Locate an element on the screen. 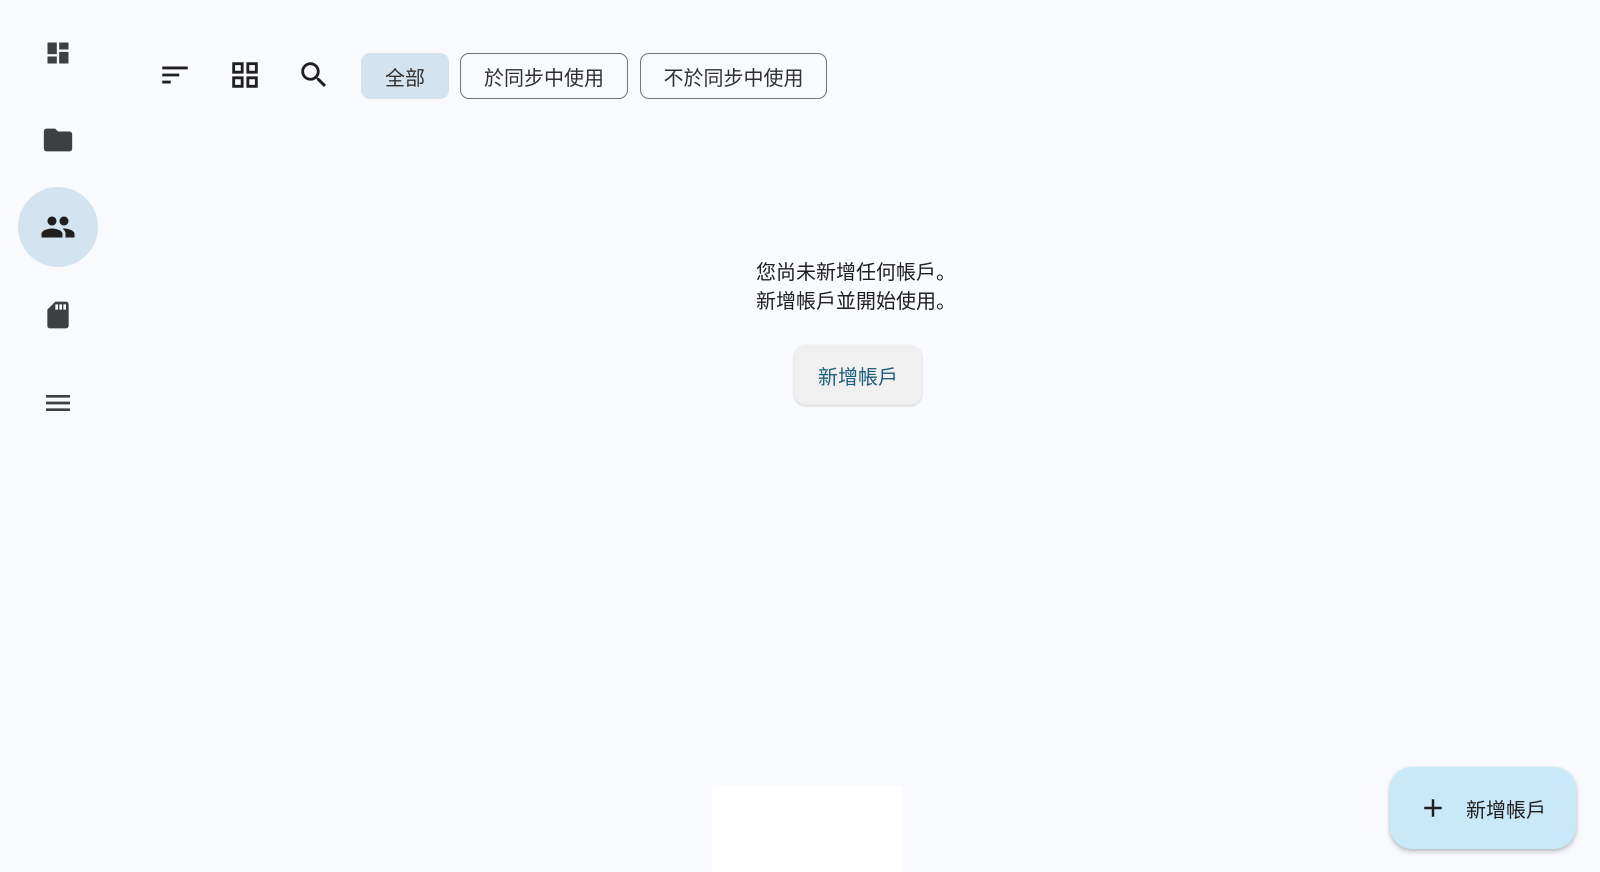  filter-chip-label: 全部 is located at coordinates (405, 77).